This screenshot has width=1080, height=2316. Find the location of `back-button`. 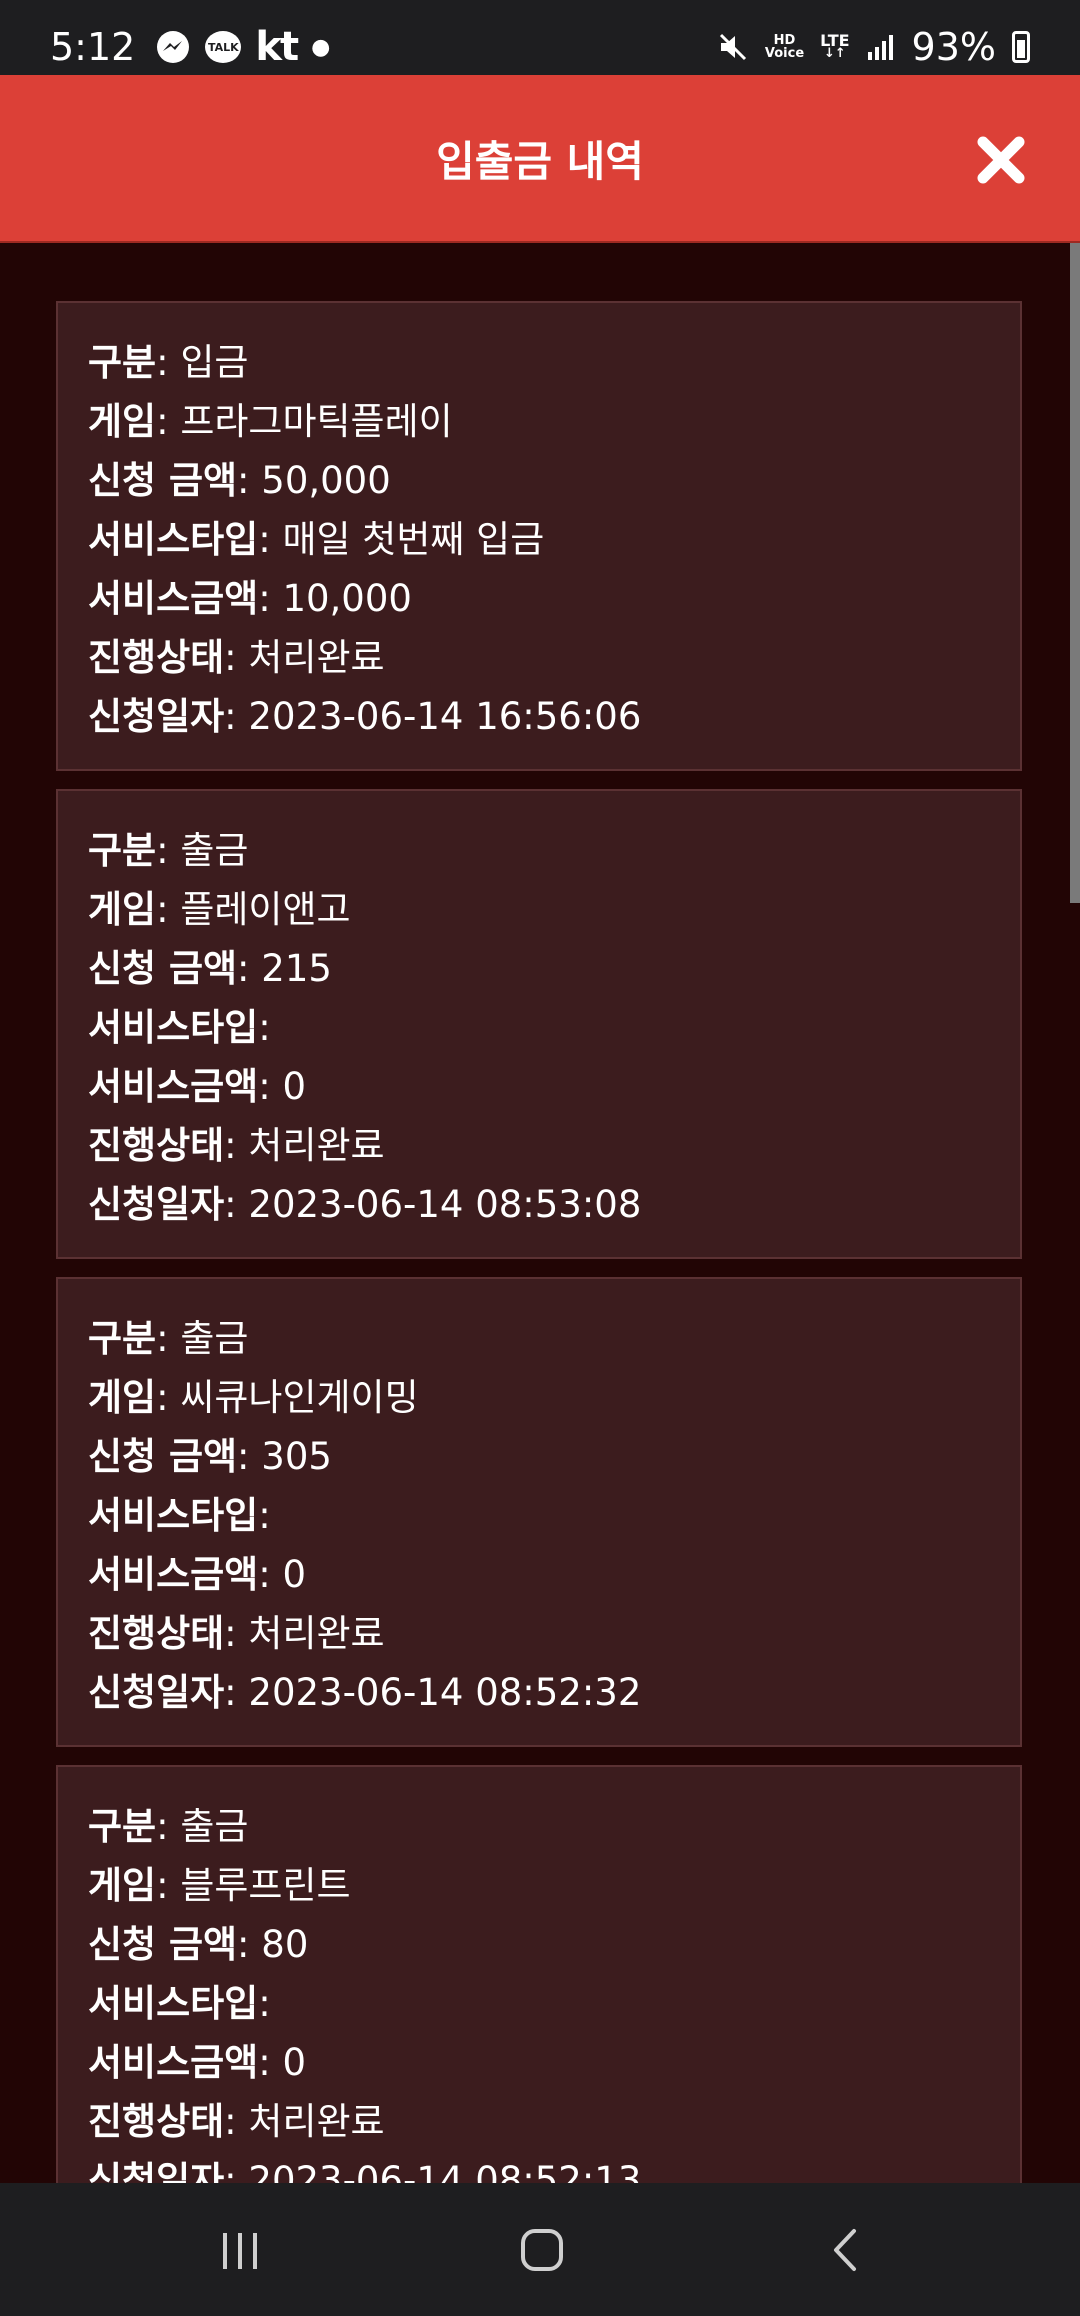

back-button is located at coordinates (846, 2250).